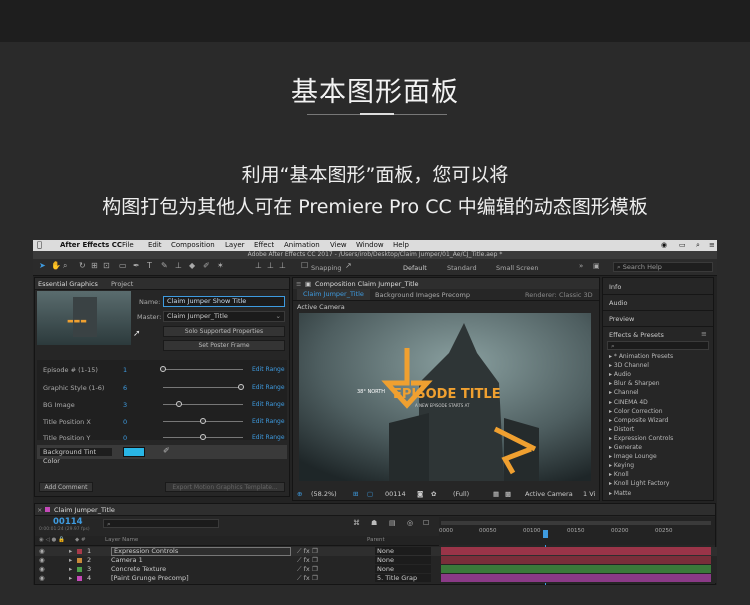 The image size is (750, 605). I want to click on property-slider-episode, so click(203, 369).